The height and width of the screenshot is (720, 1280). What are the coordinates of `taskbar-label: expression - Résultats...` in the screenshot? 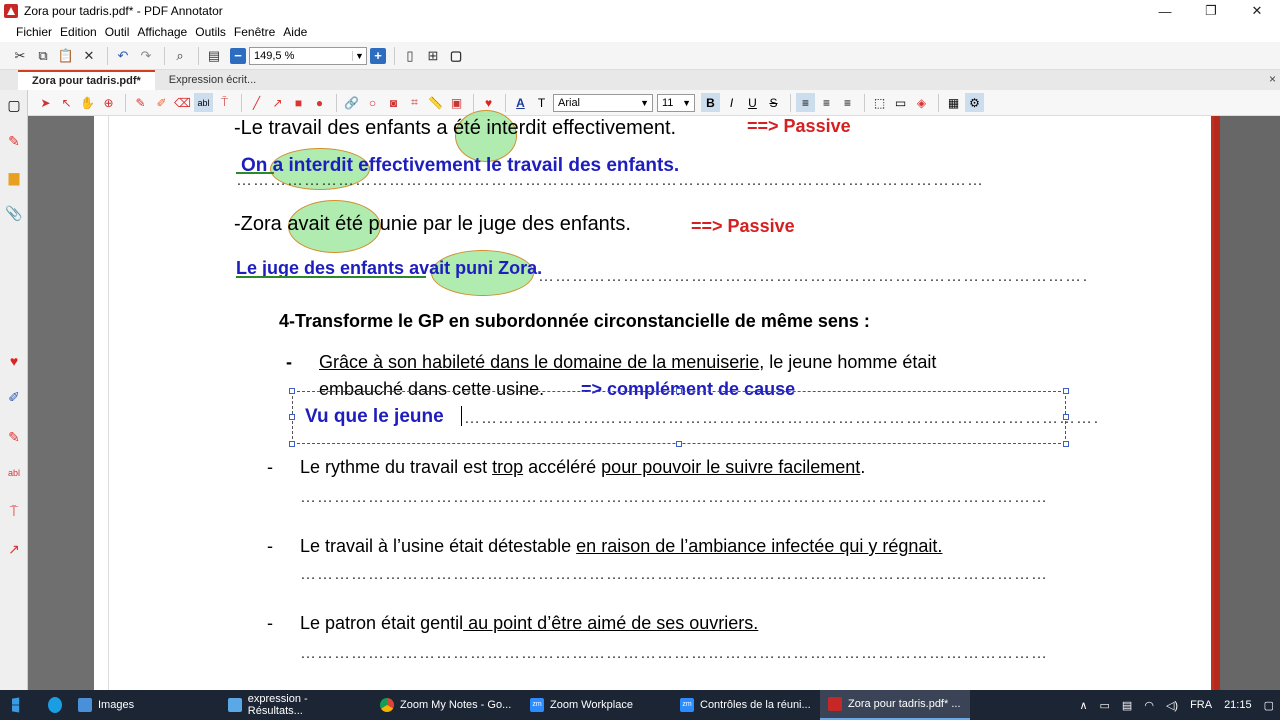 It's located at (277, 705).